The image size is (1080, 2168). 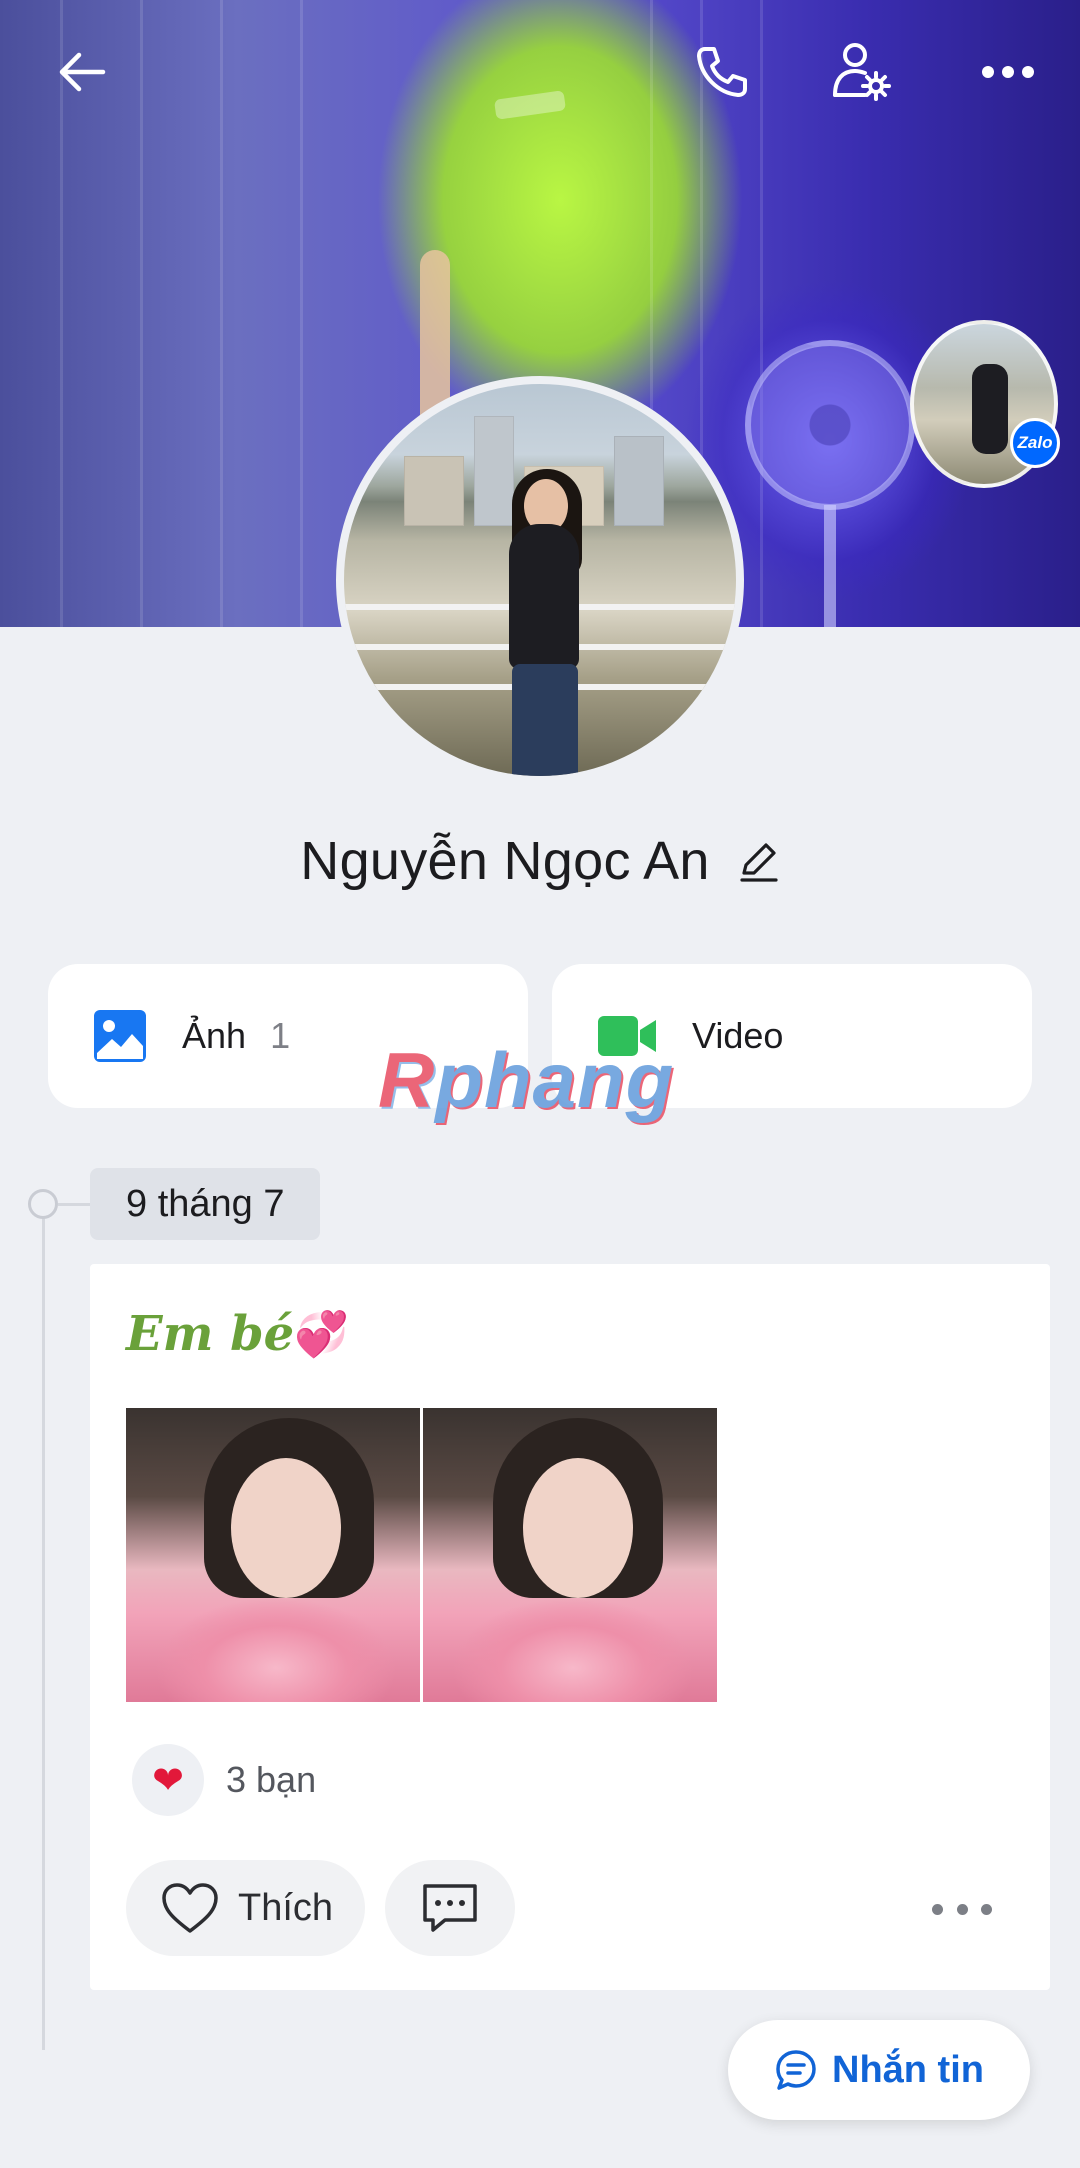 I want to click on comment-button, so click(x=450, y=1908).